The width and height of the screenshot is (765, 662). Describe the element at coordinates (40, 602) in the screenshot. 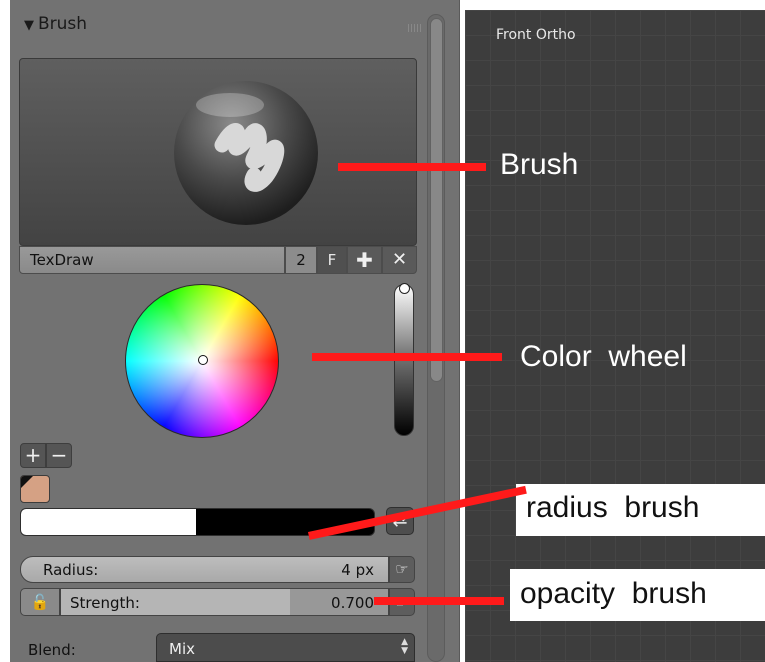

I see `unlock-icon: 🔓` at that location.